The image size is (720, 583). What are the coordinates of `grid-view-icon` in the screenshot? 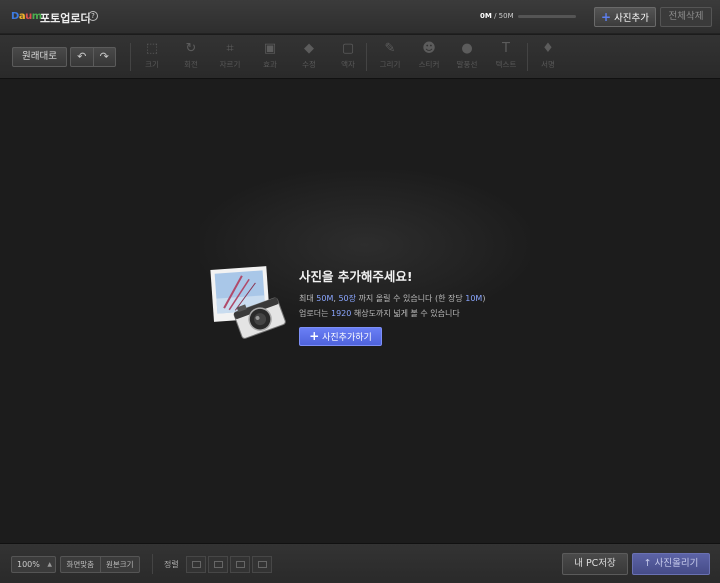 It's located at (196, 564).